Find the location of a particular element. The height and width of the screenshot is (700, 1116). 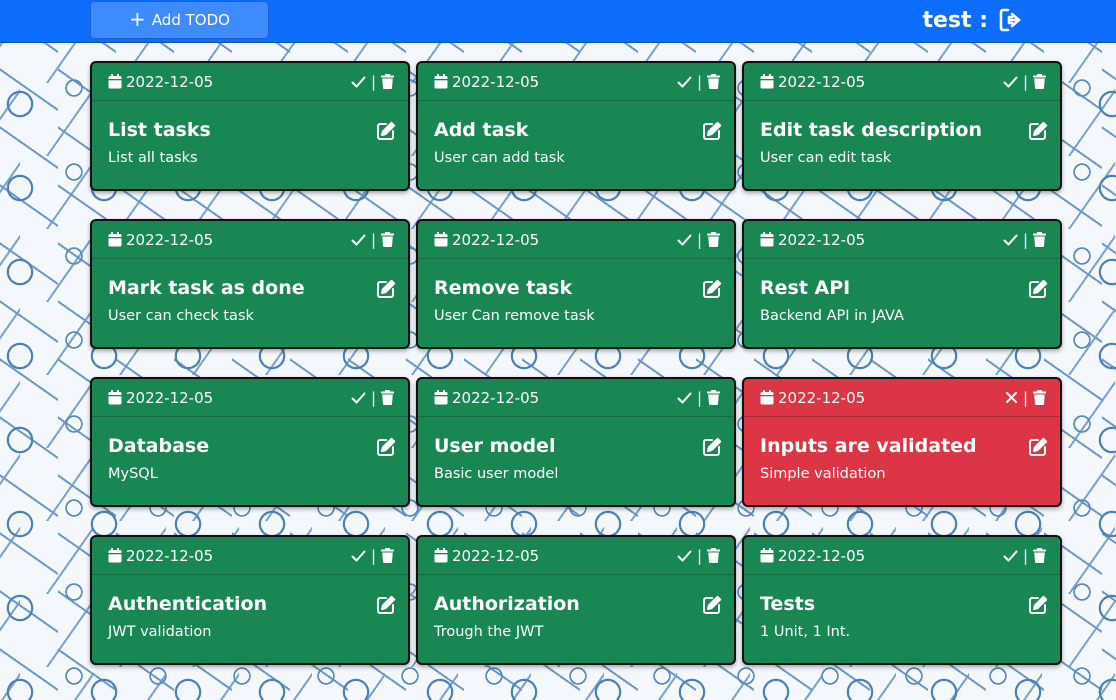

card-body: Tests 1 Unit, 1 Int. is located at coordinates (902, 608).